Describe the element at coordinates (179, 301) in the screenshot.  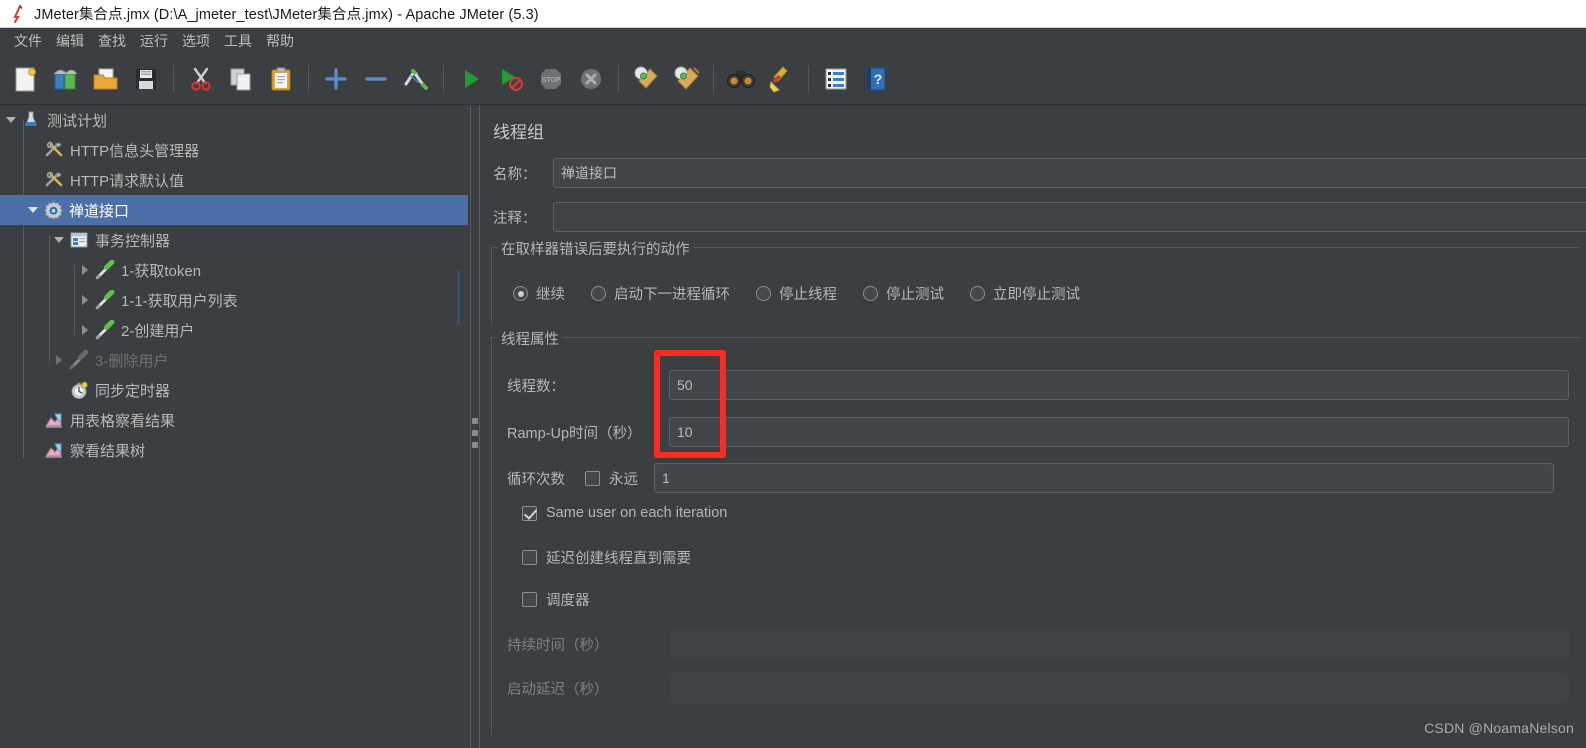
I see `tree-node-label: 1-1-获取用户列表` at that location.